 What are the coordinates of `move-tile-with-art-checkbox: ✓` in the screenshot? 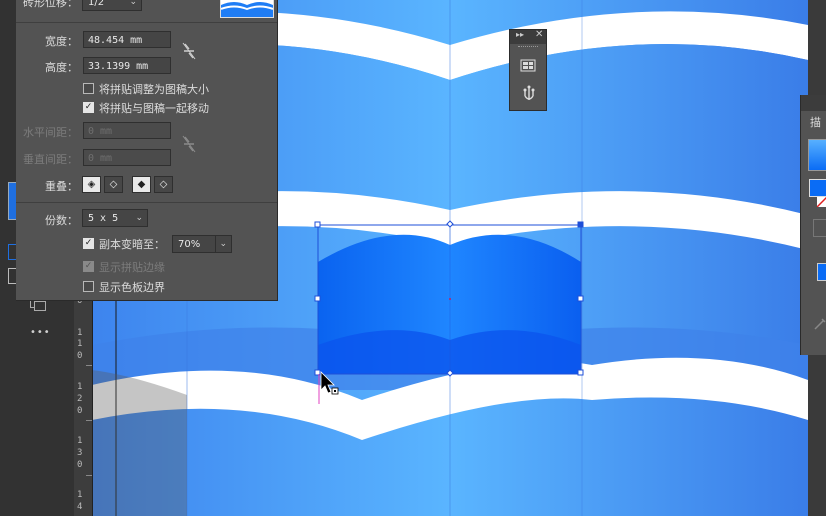 It's located at (88, 107).